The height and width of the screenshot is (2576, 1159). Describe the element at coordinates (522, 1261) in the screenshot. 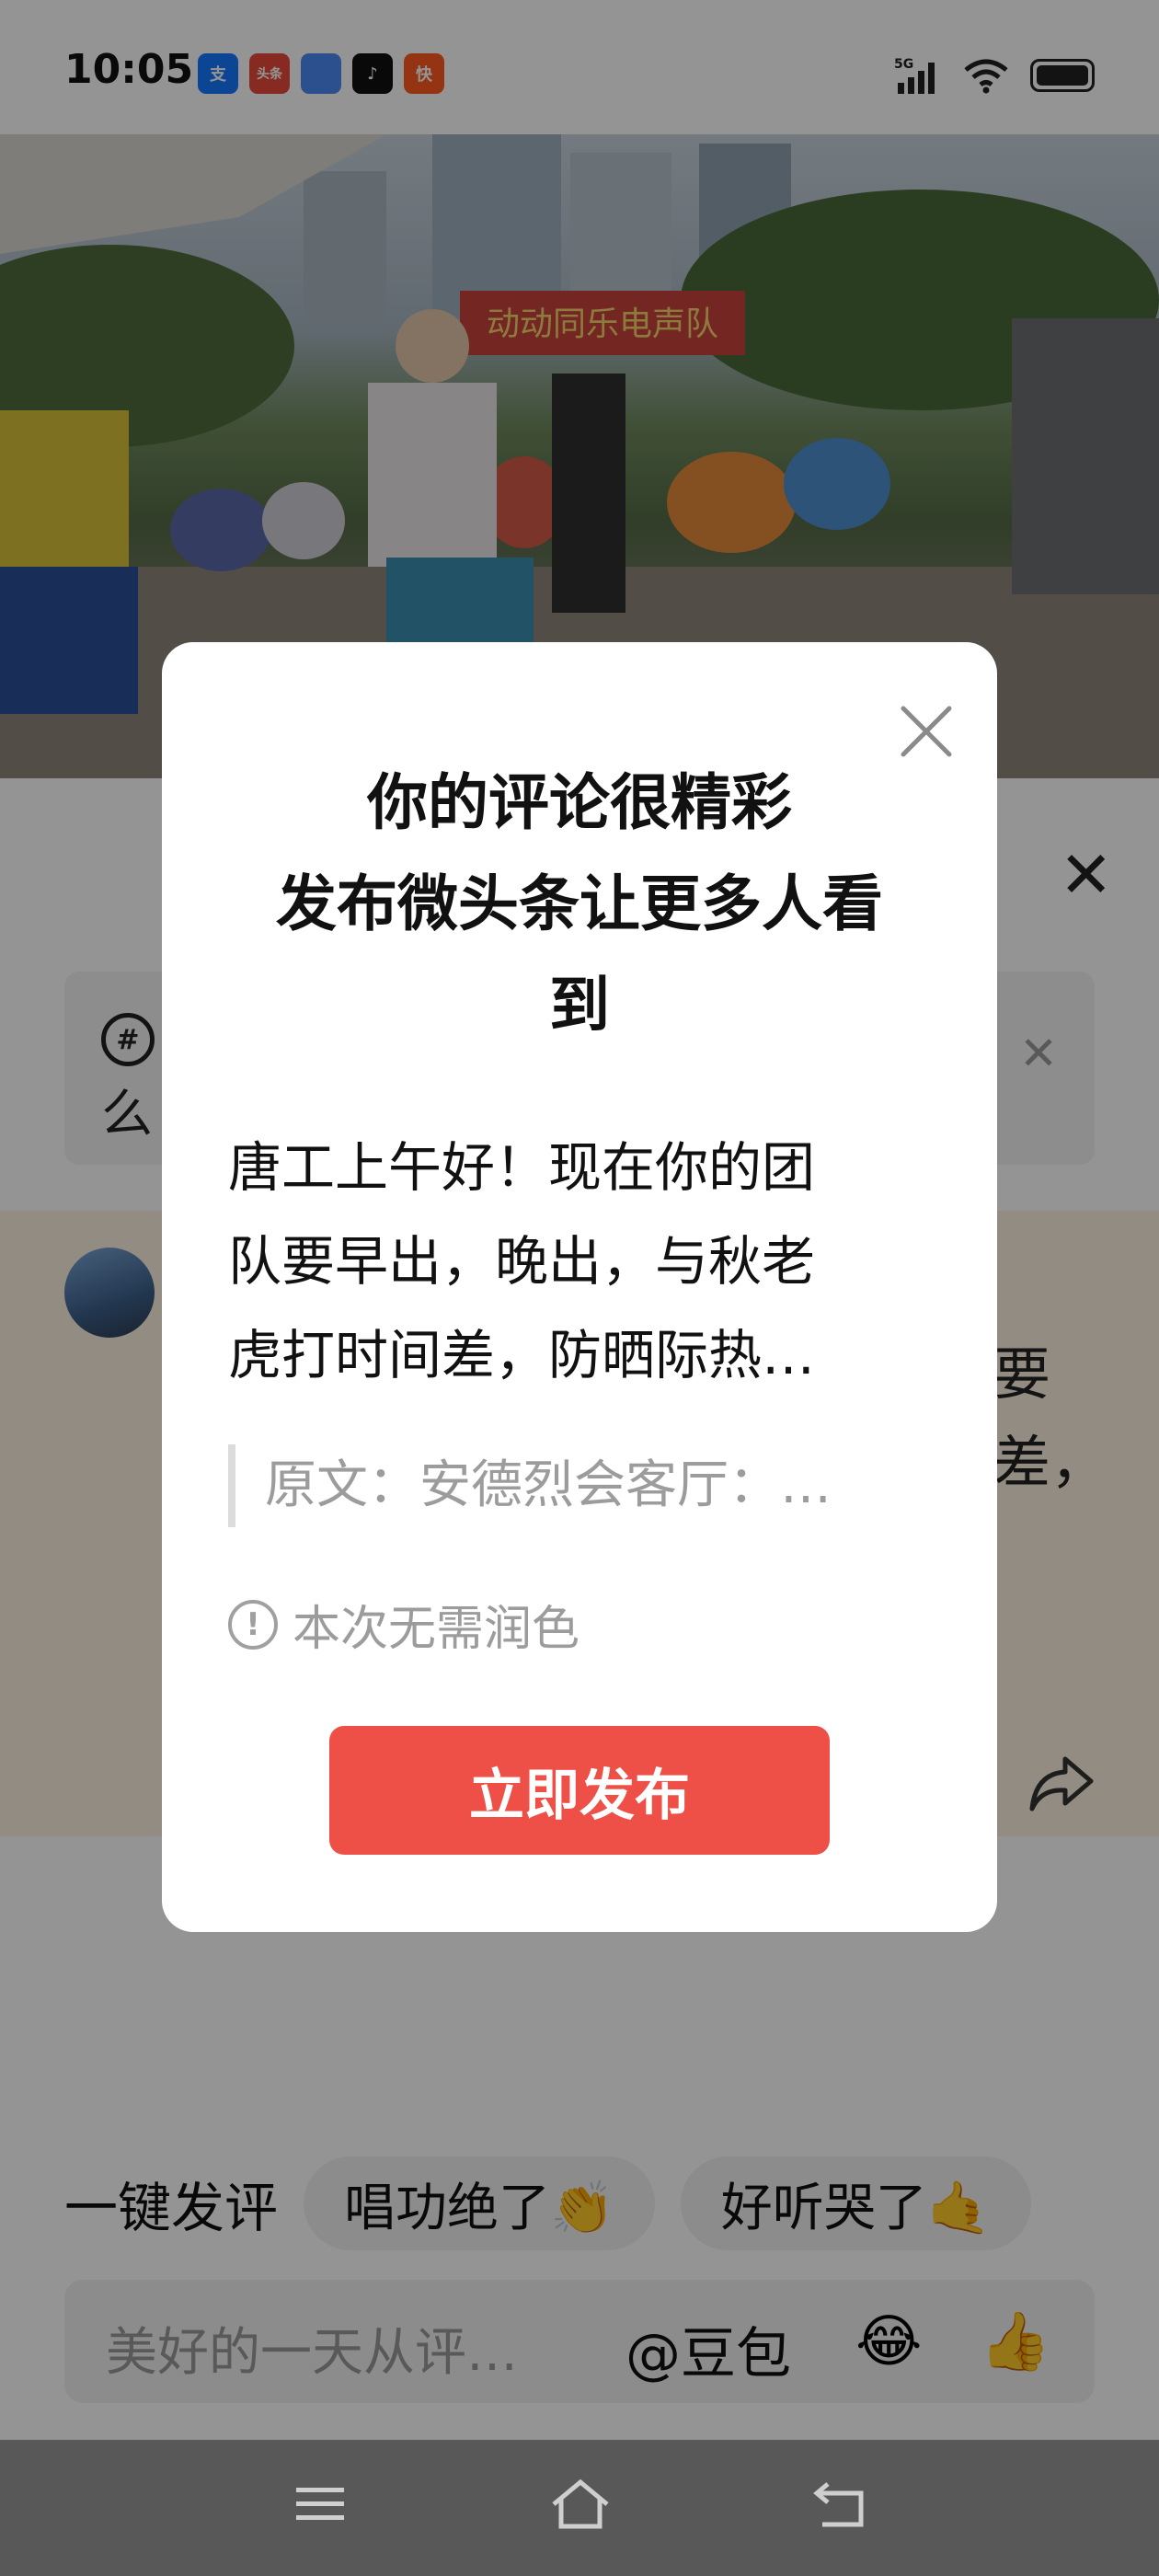

I see `comment-preview-line: 队要早出，晚出，与秋老` at that location.